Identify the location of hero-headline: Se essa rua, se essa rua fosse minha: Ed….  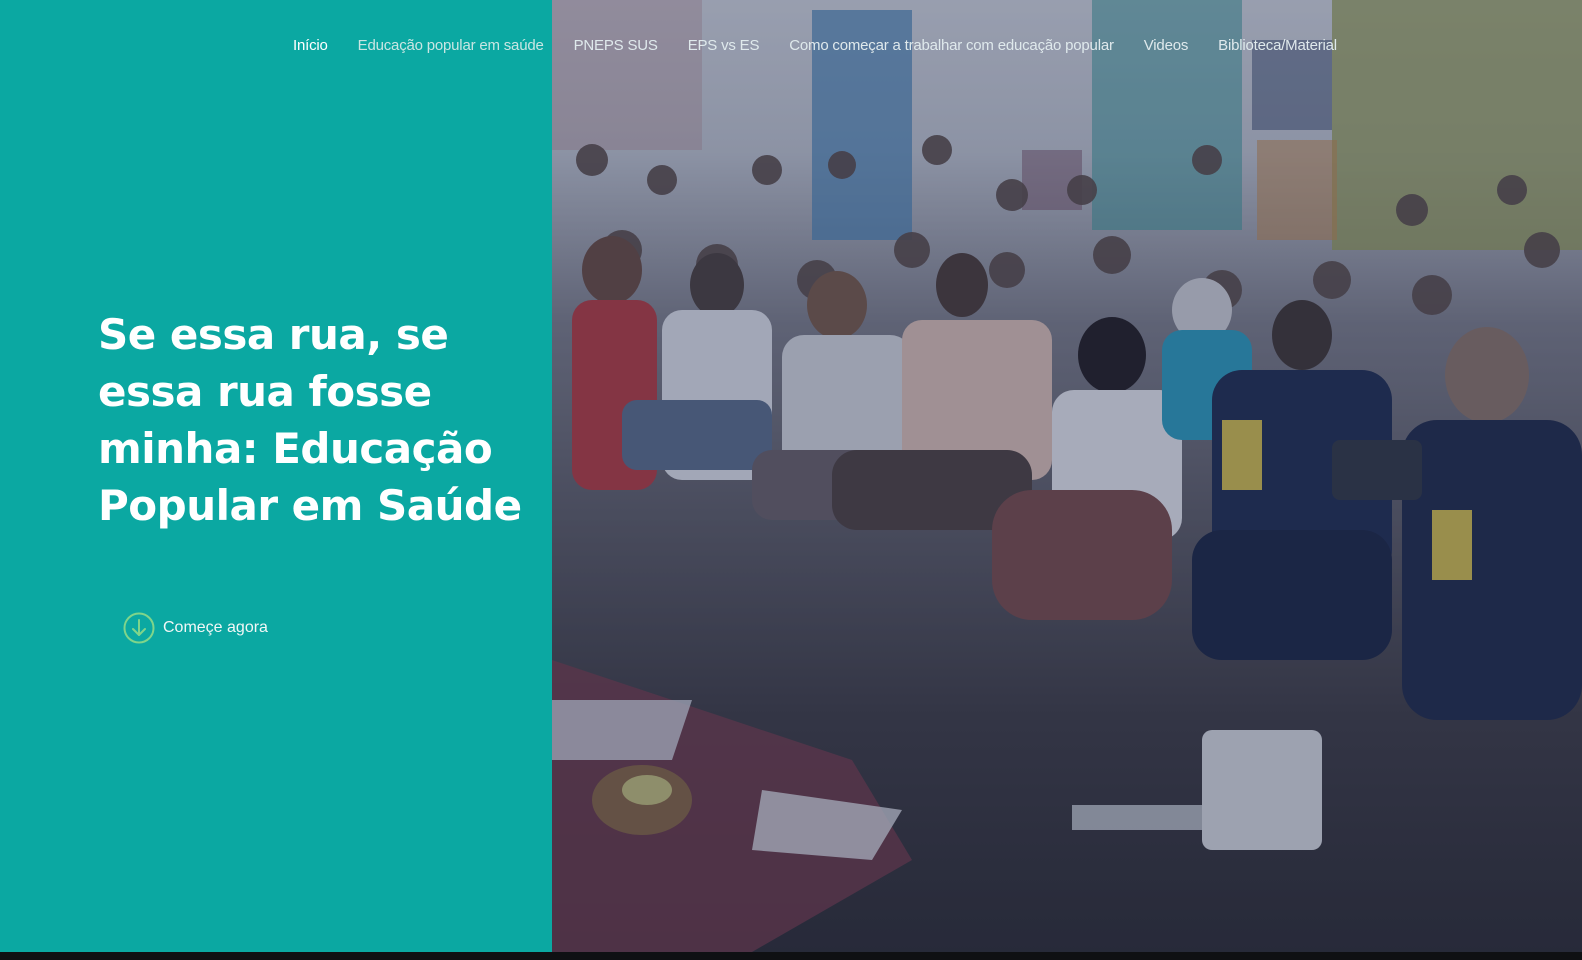
(310, 420).